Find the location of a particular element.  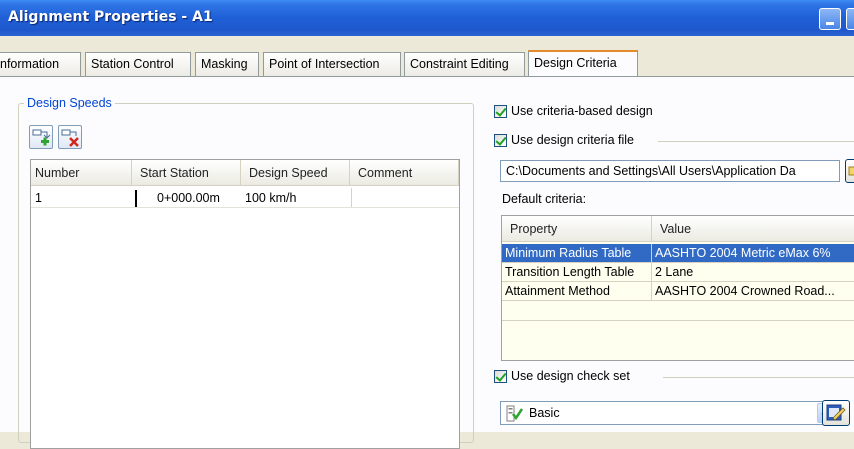

tab-label: Constraint Editing is located at coordinates (459, 64).